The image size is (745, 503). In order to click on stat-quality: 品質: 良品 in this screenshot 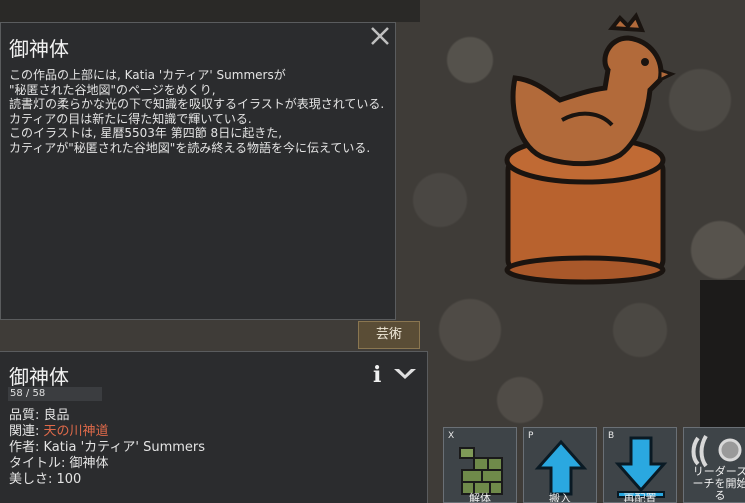, I will do `click(39, 415)`.